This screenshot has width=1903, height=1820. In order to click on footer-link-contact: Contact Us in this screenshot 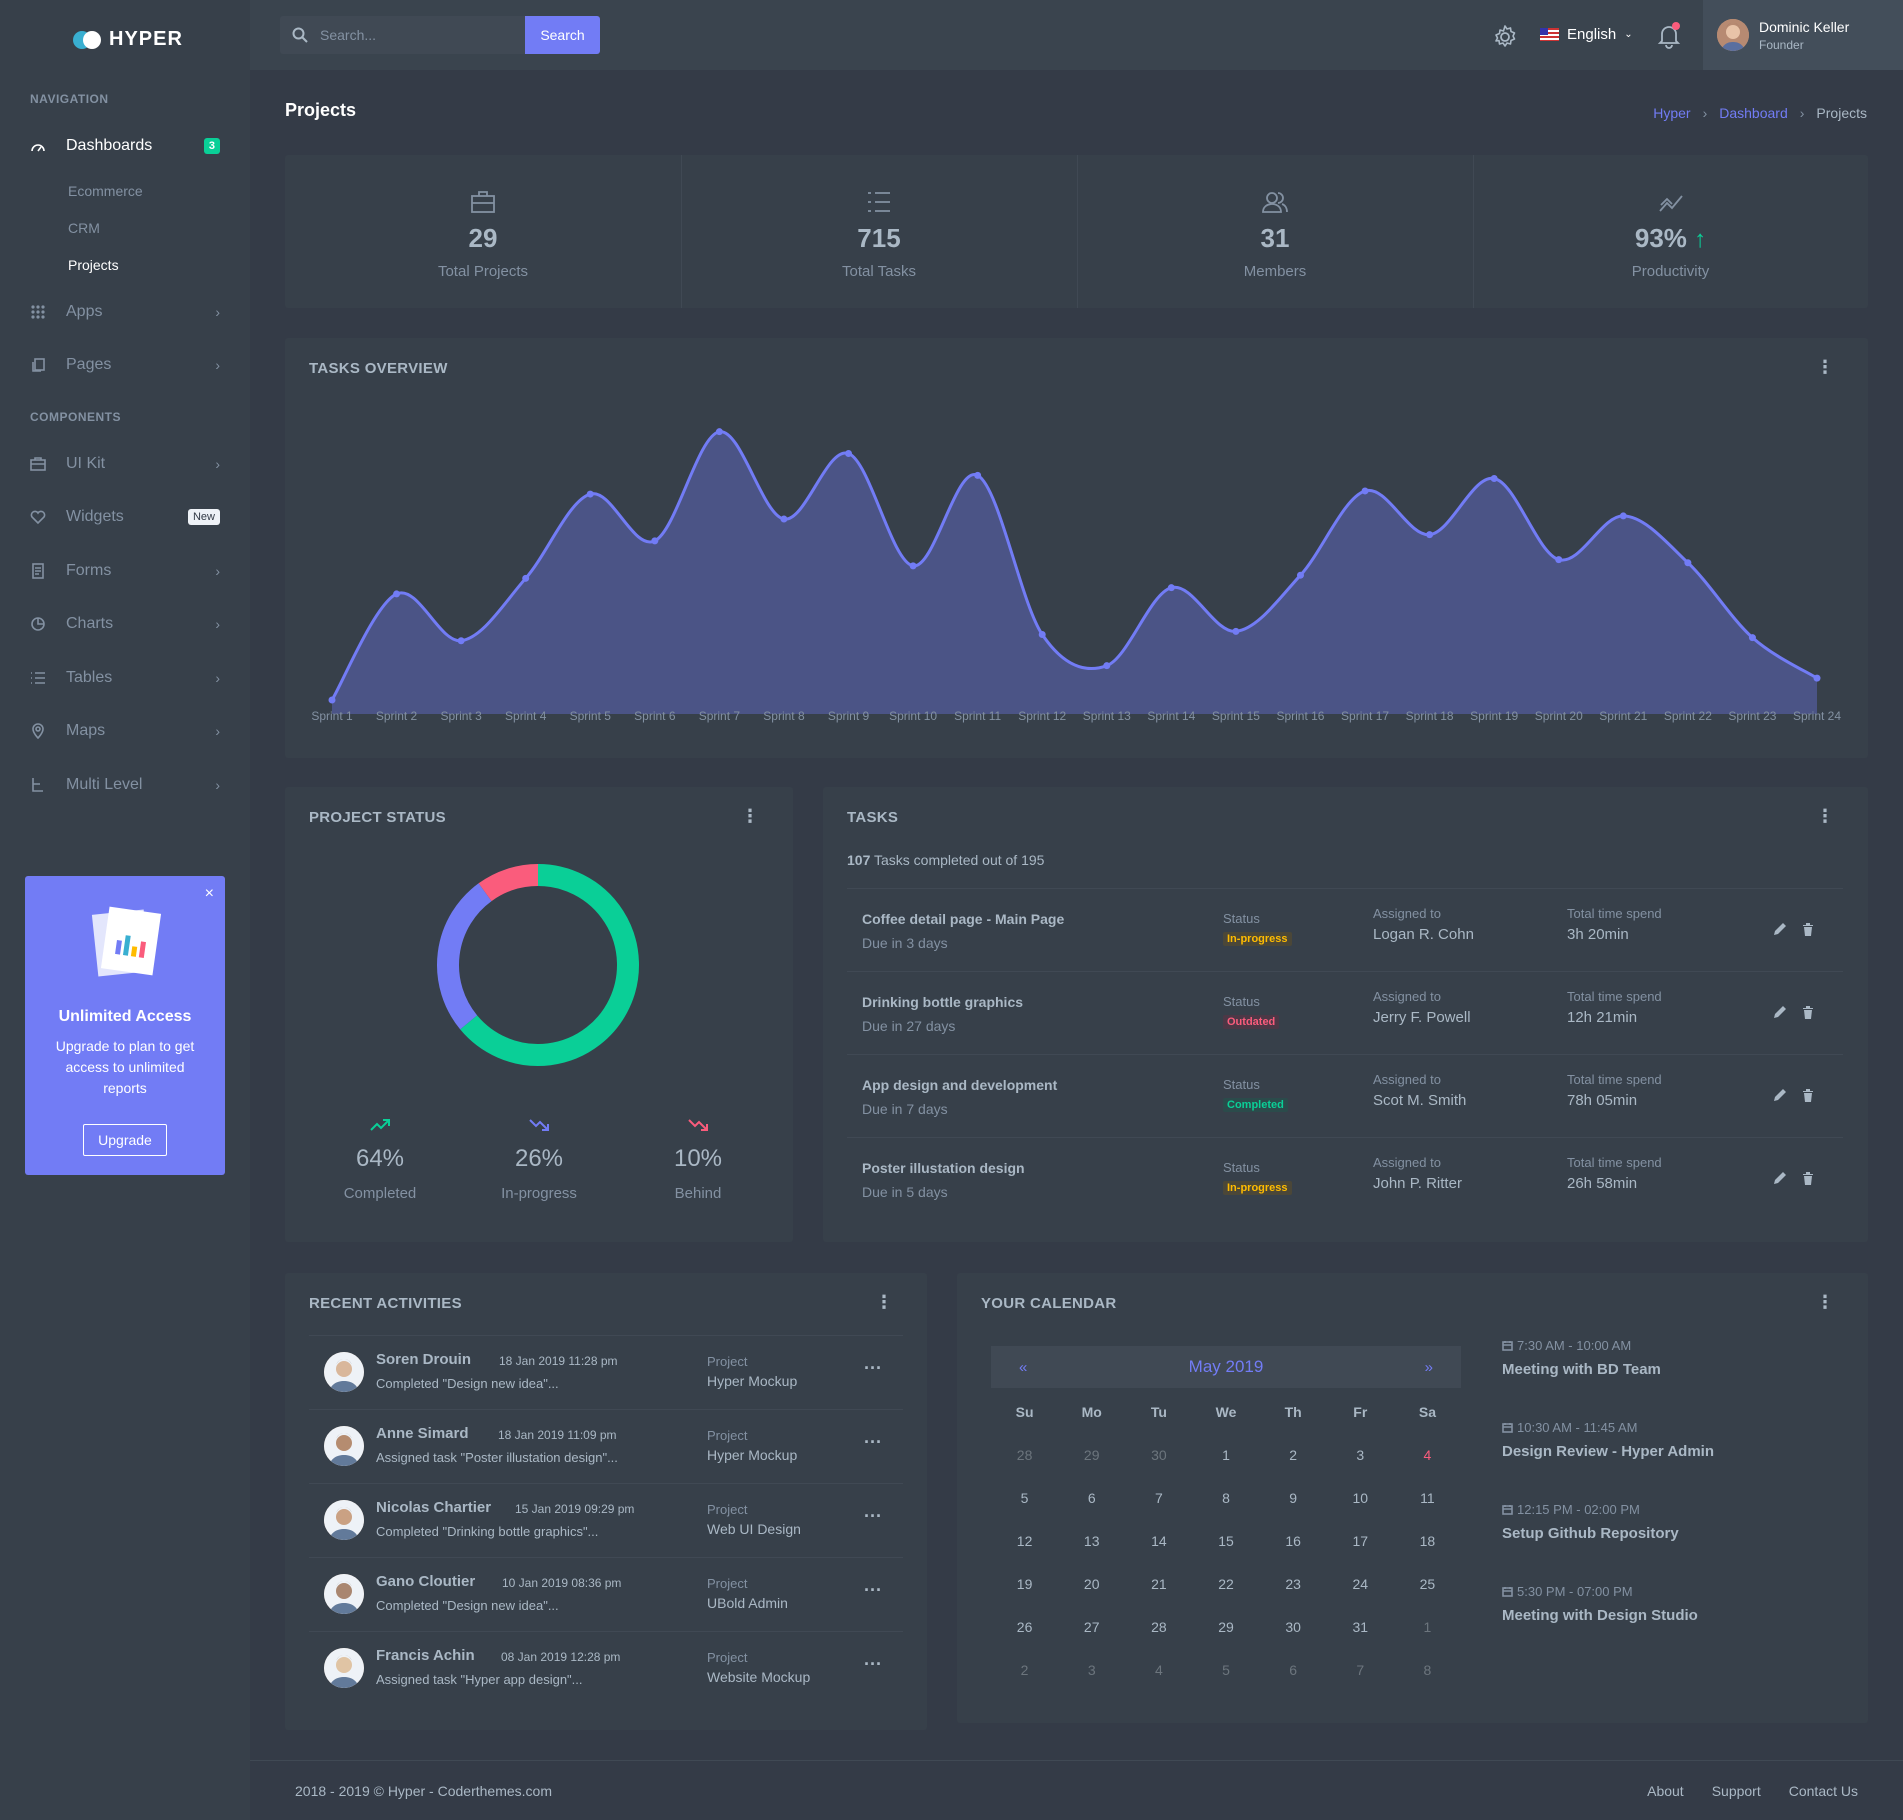, I will do `click(1823, 1791)`.